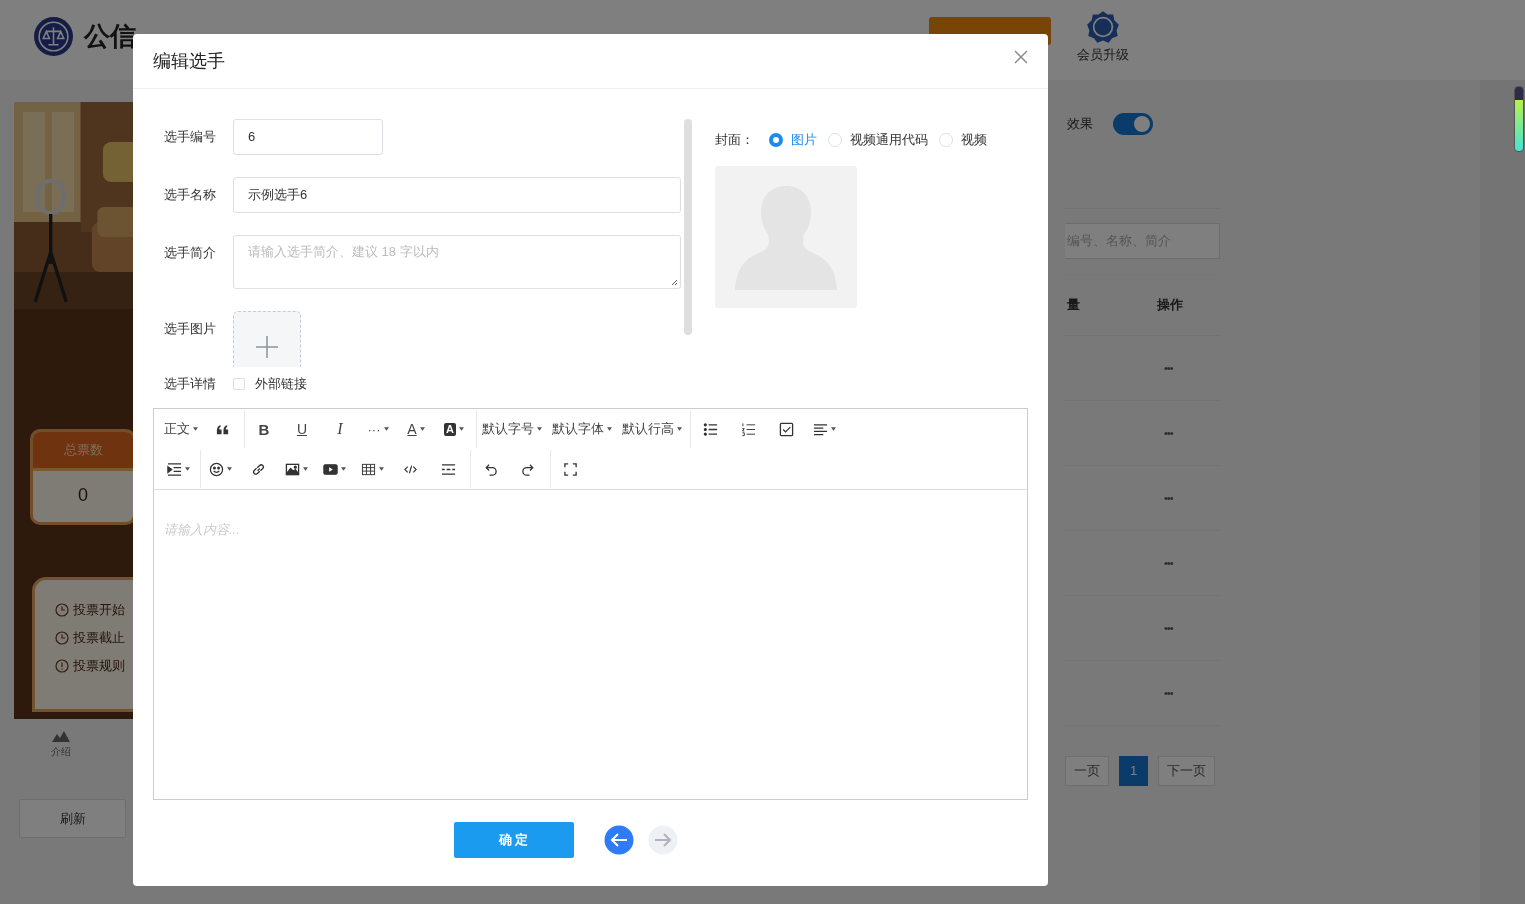  What do you see at coordinates (53, 36) in the screenshot?
I see `scales-logo-icon` at bounding box center [53, 36].